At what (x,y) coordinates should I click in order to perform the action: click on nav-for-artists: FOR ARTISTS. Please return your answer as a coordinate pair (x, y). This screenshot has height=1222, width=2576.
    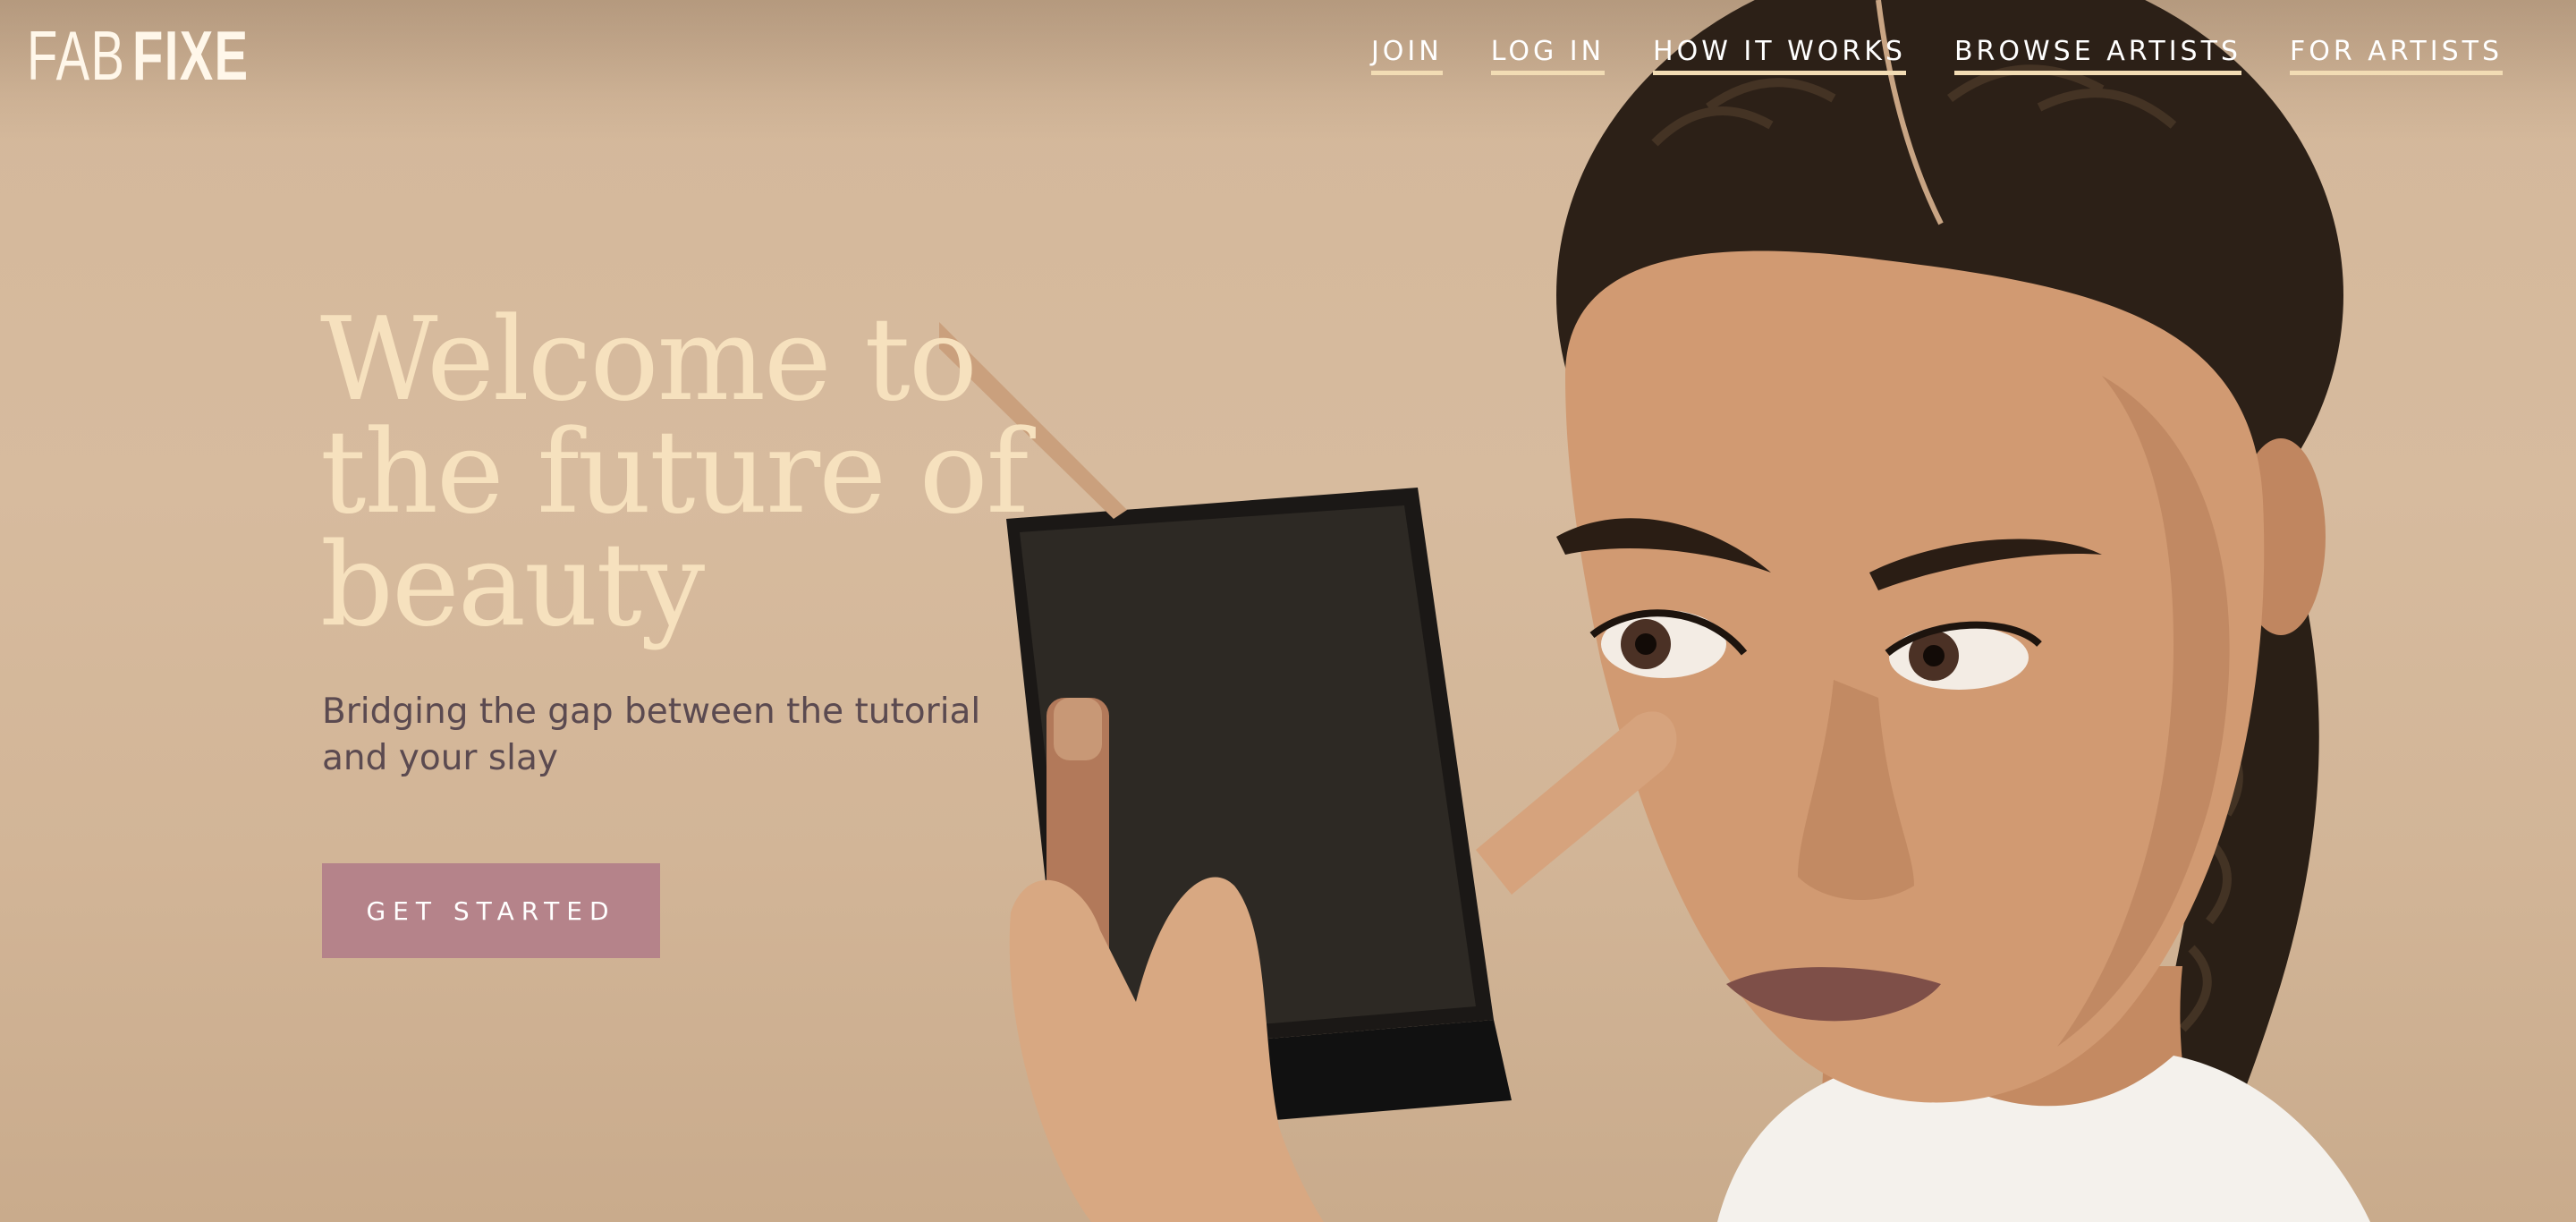
    Looking at the image, I should click on (2396, 55).